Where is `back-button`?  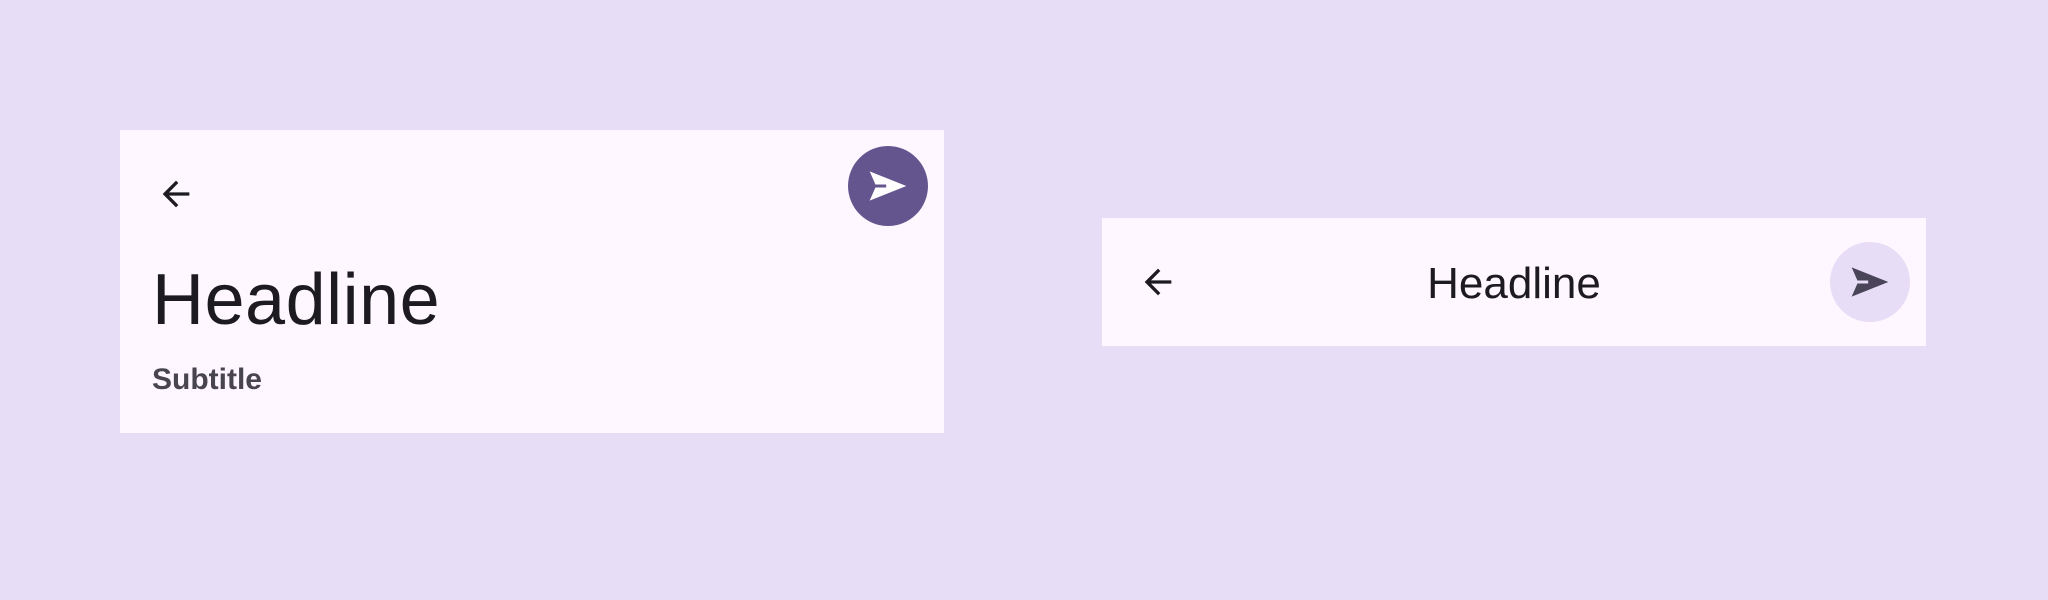
back-button is located at coordinates (176, 194).